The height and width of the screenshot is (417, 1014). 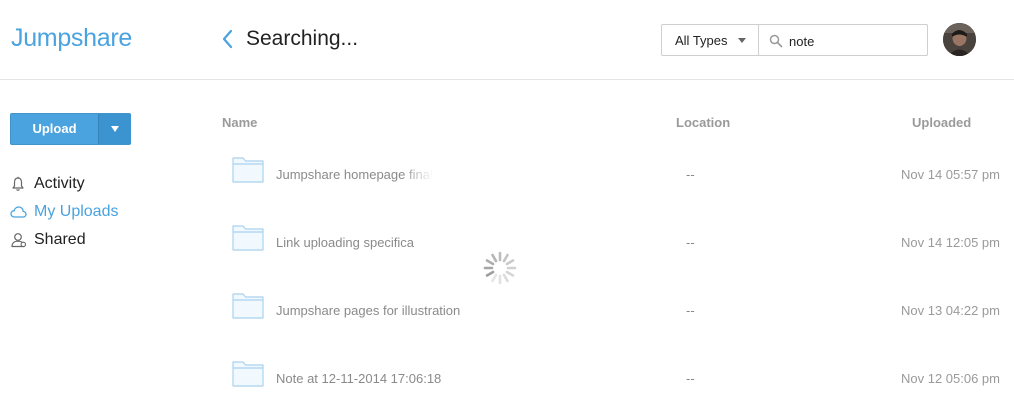 What do you see at coordinates (500, 268) in the screenshot?
I see `loading-spinner-icon` at bounding box center [500, 268].